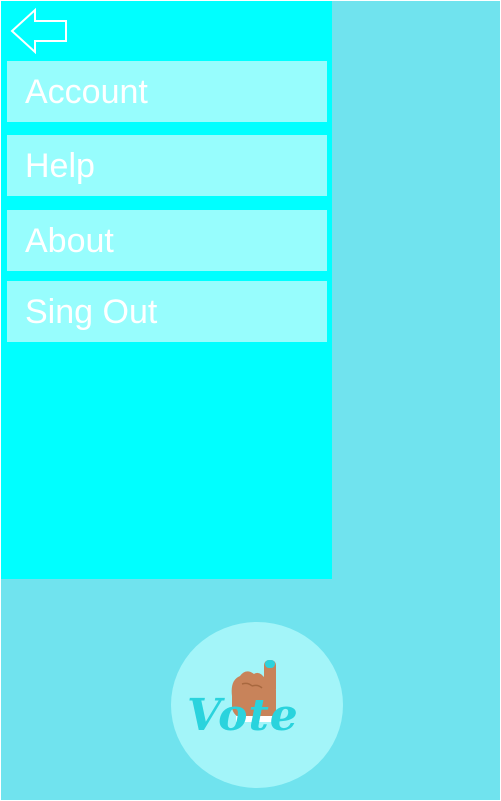 Image resolution: width=501 pixels, height=801 pixels. What do you see at coordinates (86, 91) in the screenshot?
I see `menu-item-label: Account` at bounding box center [86, 91].